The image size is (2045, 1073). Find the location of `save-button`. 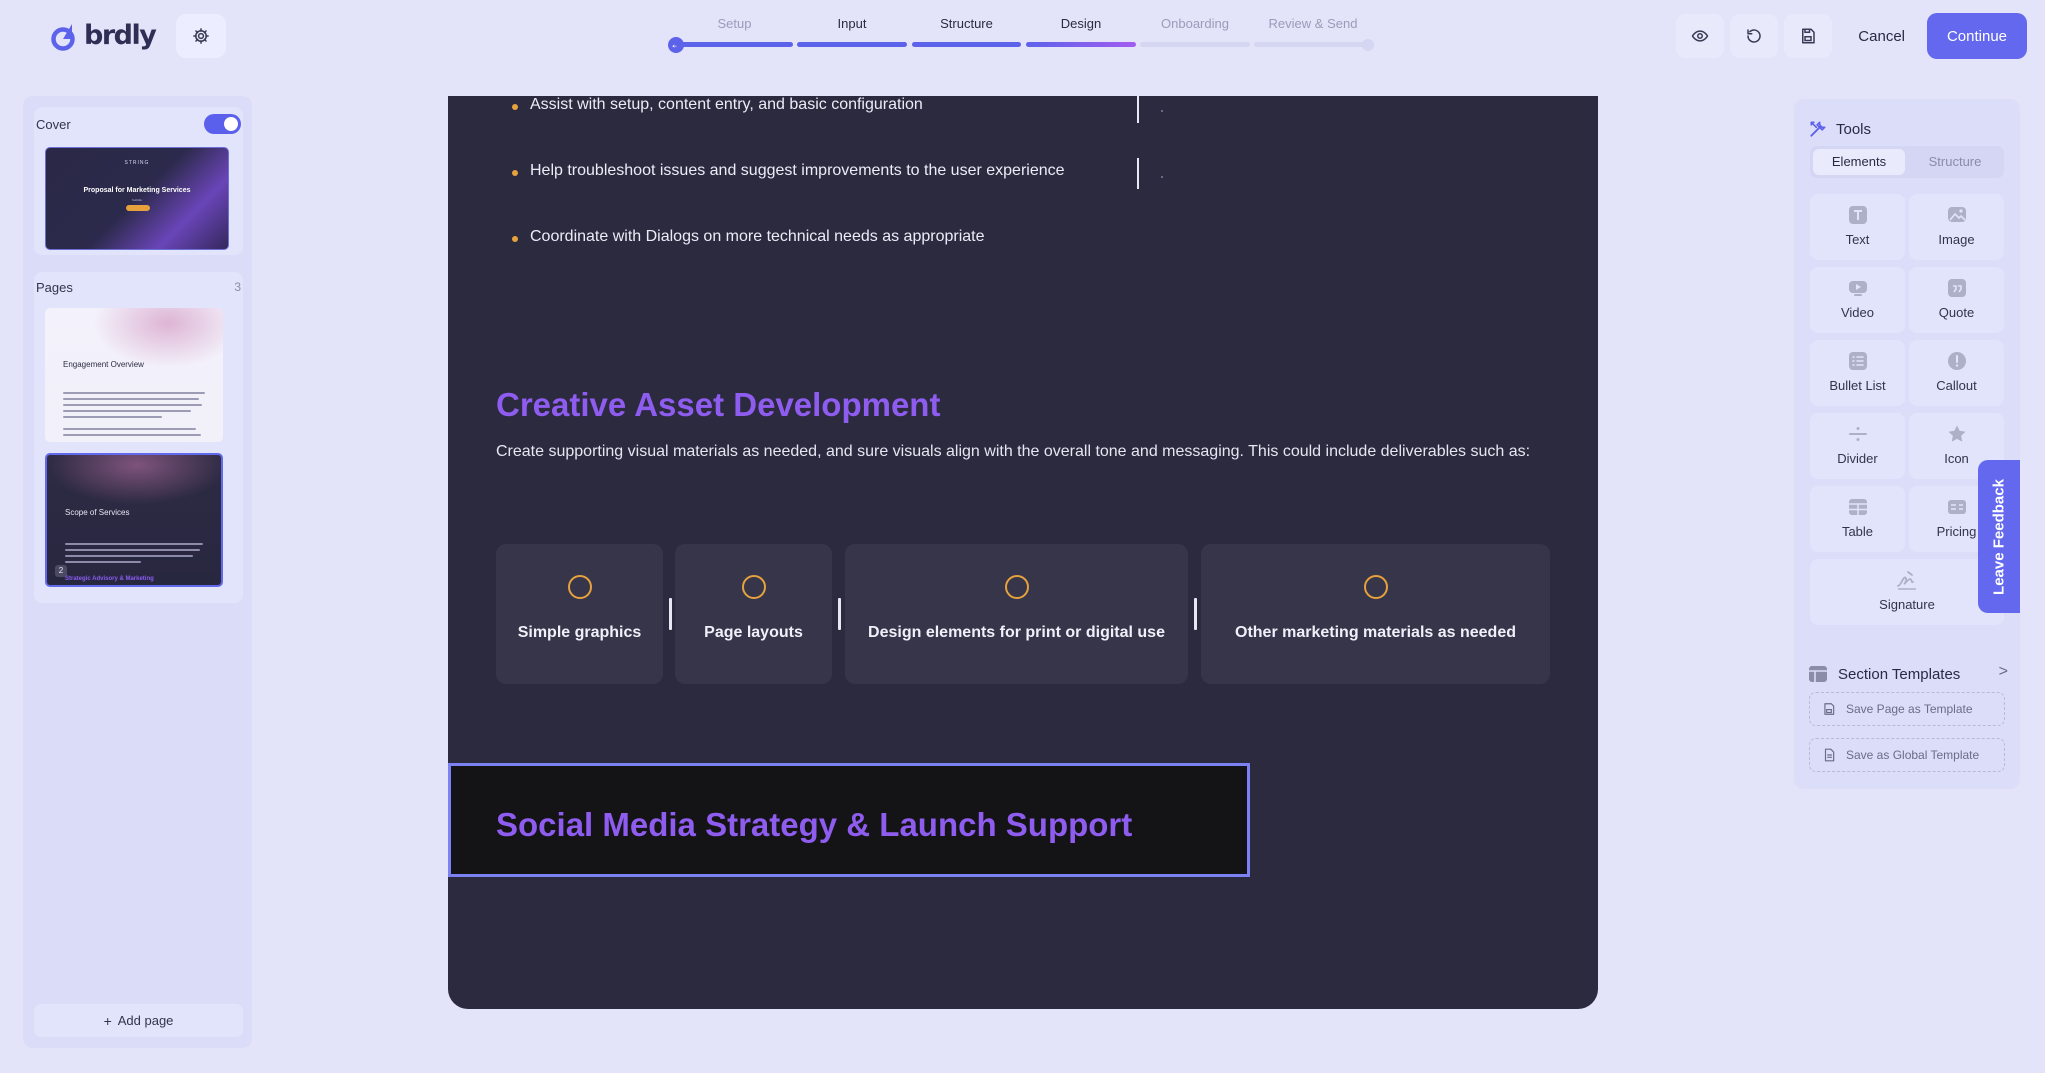

save-button is located at coordinates (1808, 36).